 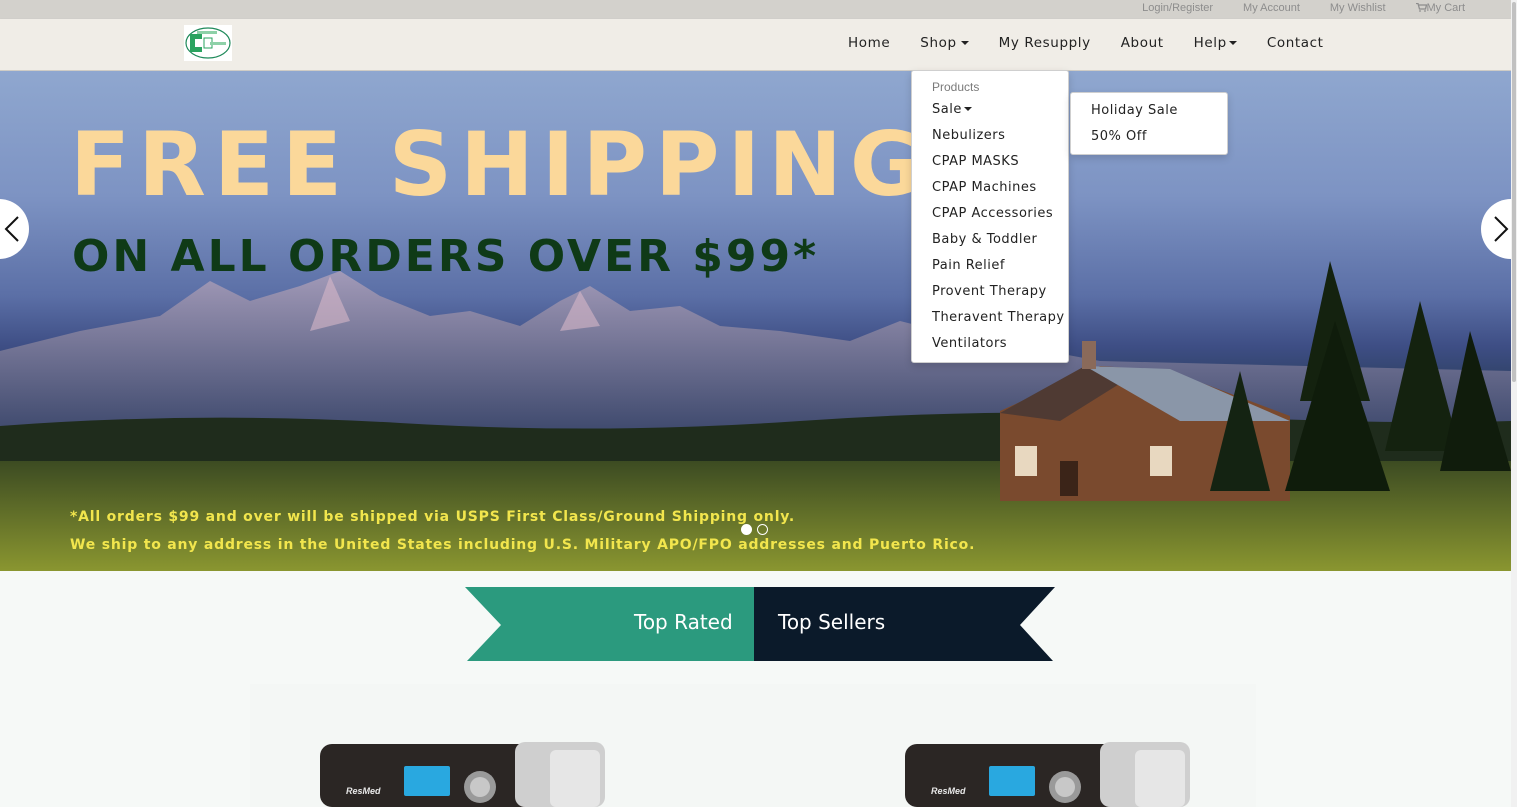 I want to click on sale-menu-list: Holiday Sale 50% Off, so click(x=1134, y=129).